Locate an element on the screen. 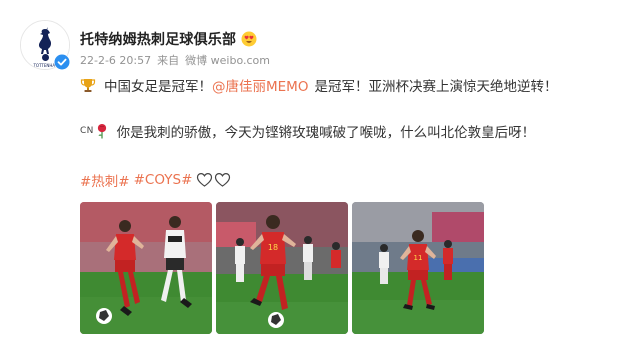 The width and height of the screenshot is (630, 346). post-text-line-1: 中国女足是冠军！ @唐佳丽MEMO 是冠军！亚洲杯决赛上演惊天绝地逆转！ is located at coordinates (318, 85).